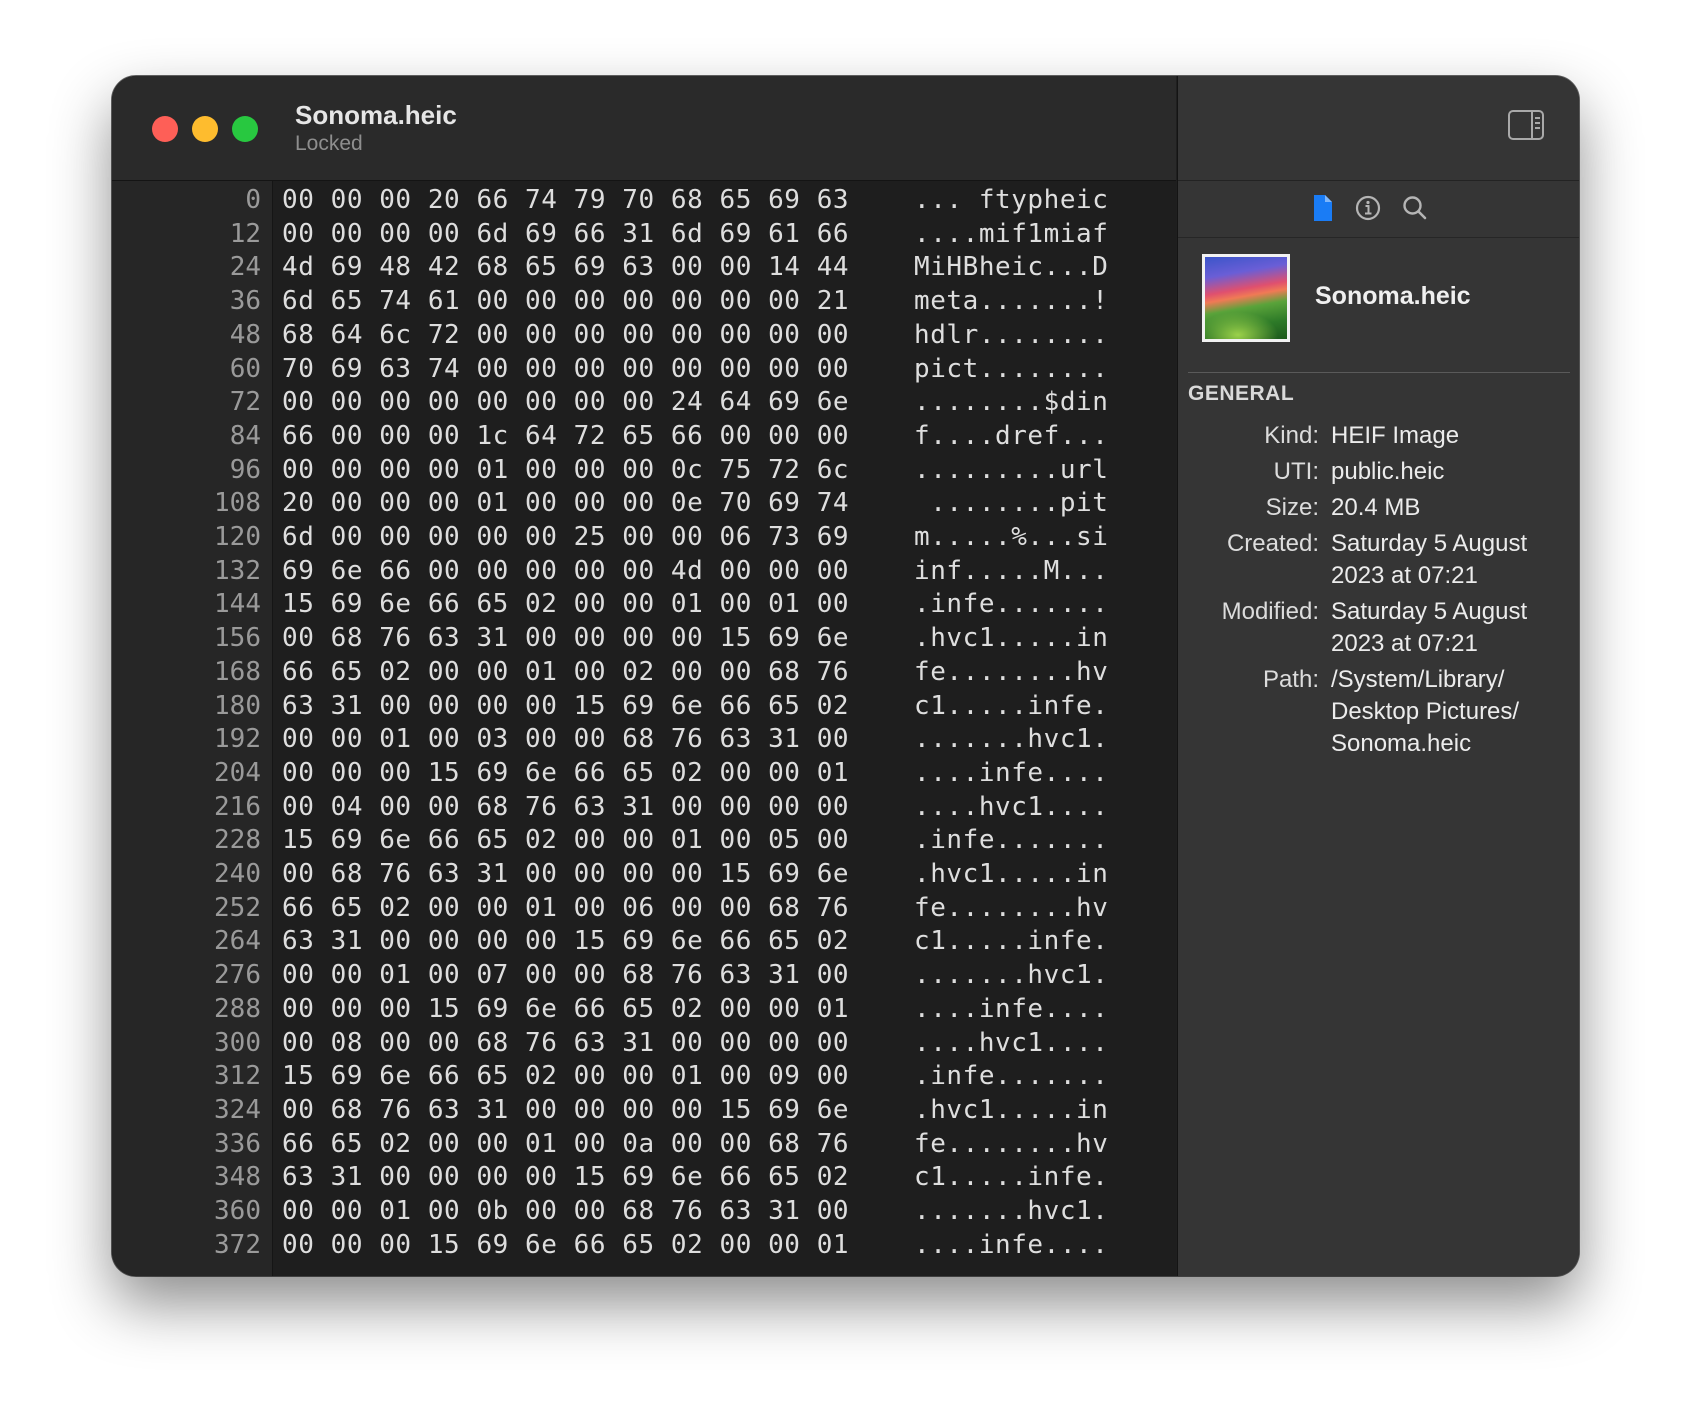 The width and height of the screenshot is (1690, 1424). Describe the element at coordinates (1011, 234) in the screenshot. I see `row-ascii: ....mif1miaf` at that location.